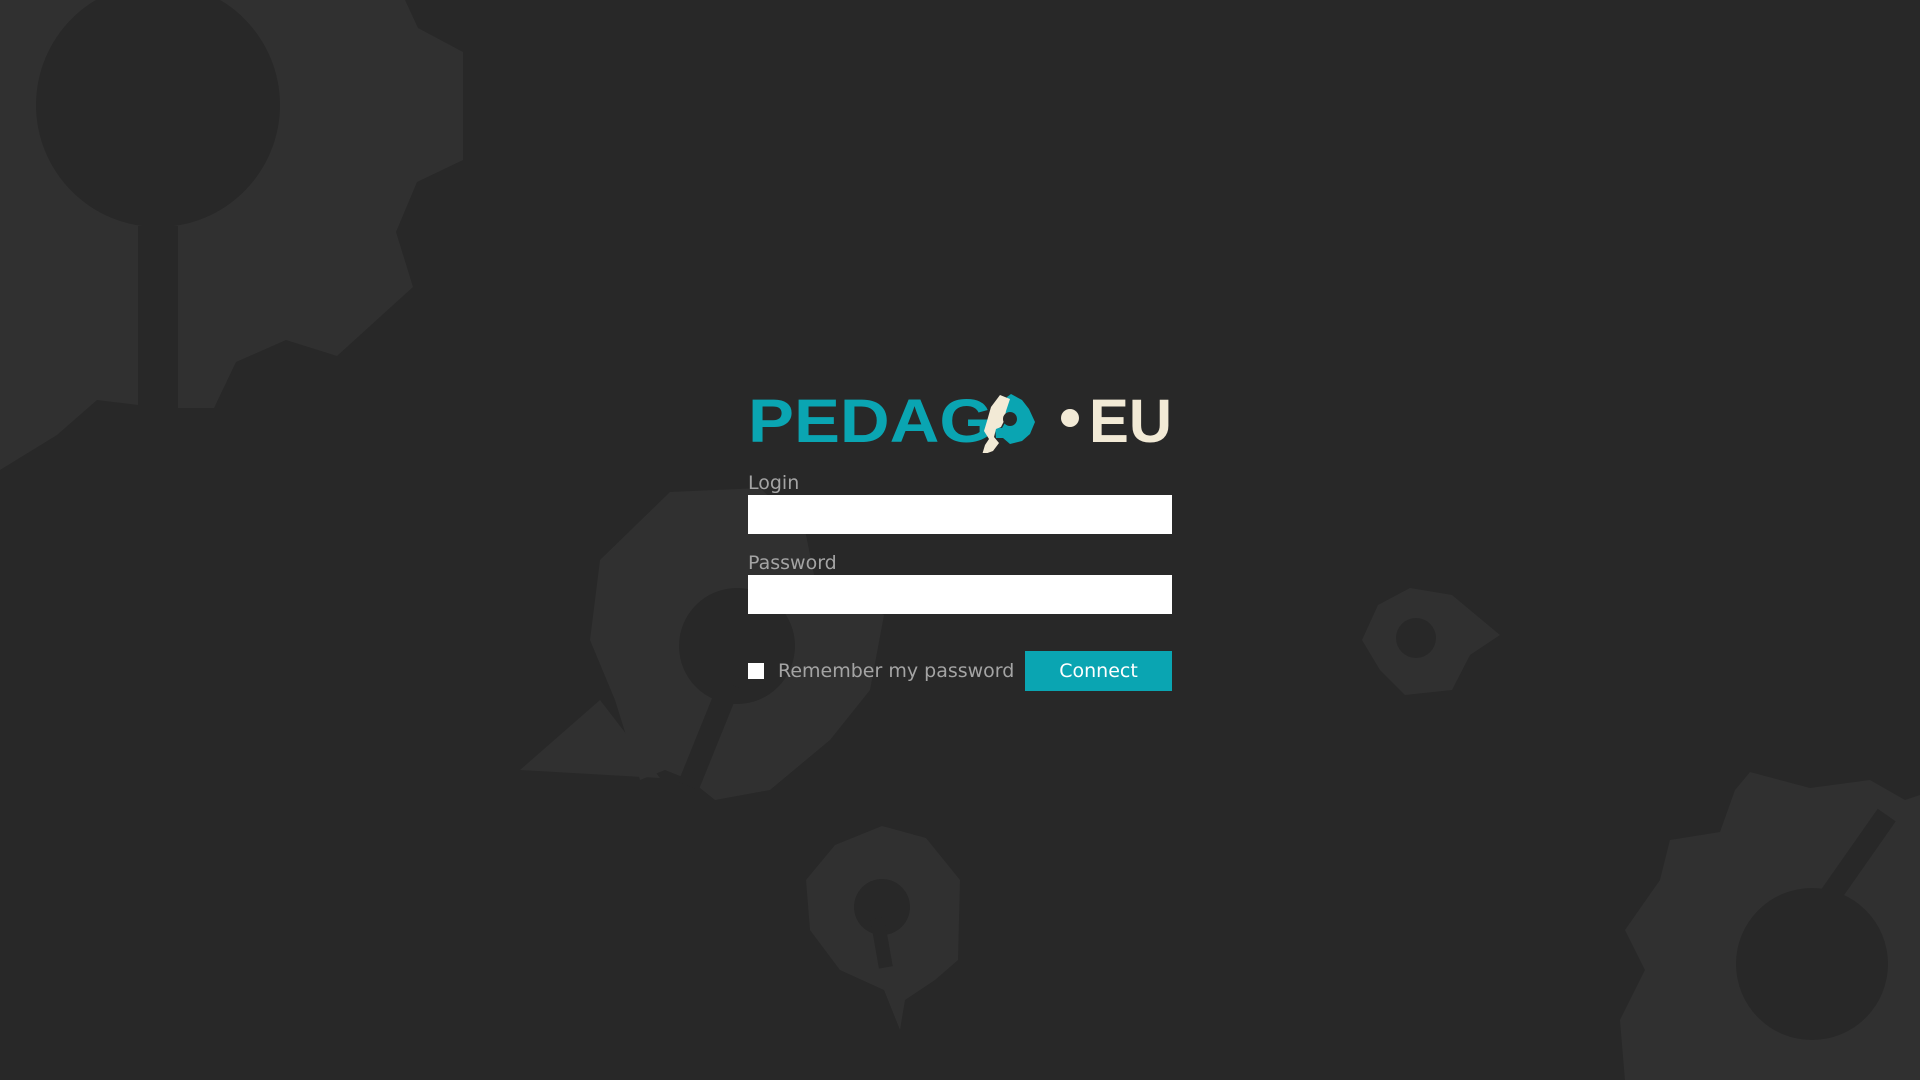 The image size is (1920, 1080). Describe the element at coordinates (960, 514) in the screenshot. I see `login-input` at that location.